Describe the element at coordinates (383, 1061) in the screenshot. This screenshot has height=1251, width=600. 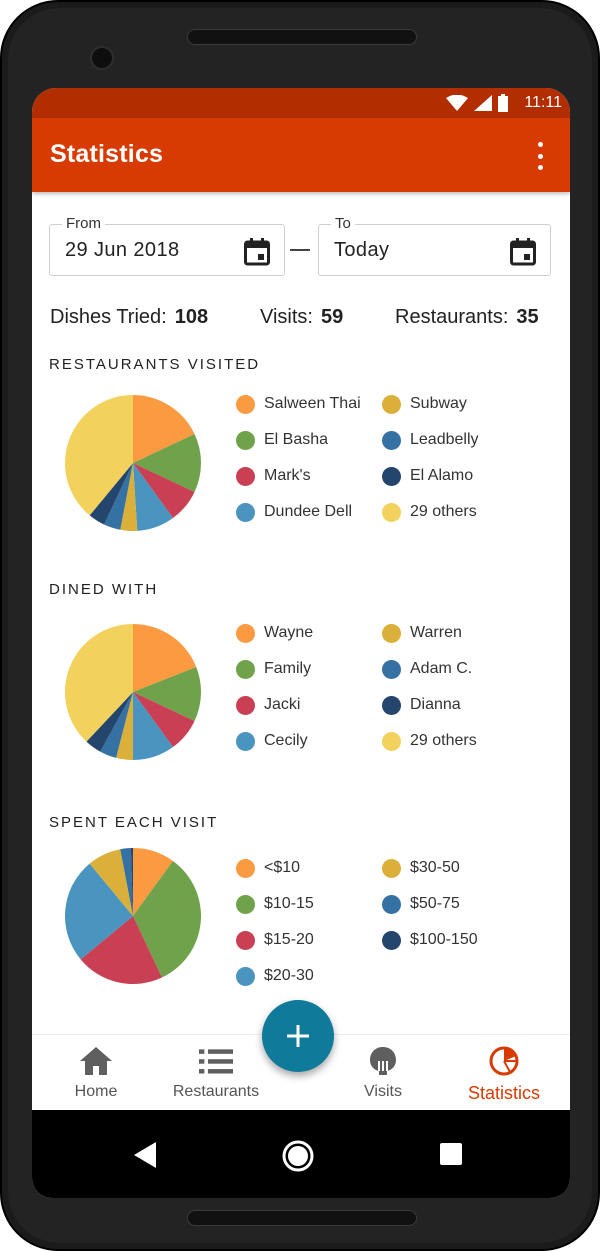
I see `utensils-icon` at that location.